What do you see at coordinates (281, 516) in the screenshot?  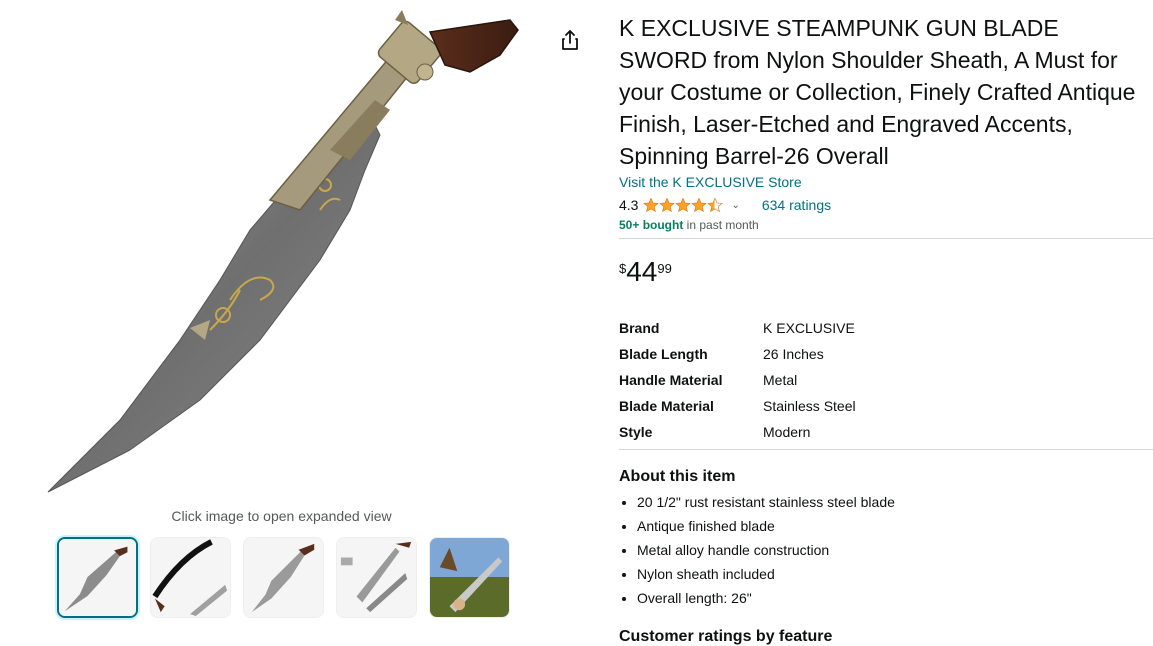 I see `click-to-expand-hint: Click image to open expanded view` at bounding box center [281, 516].